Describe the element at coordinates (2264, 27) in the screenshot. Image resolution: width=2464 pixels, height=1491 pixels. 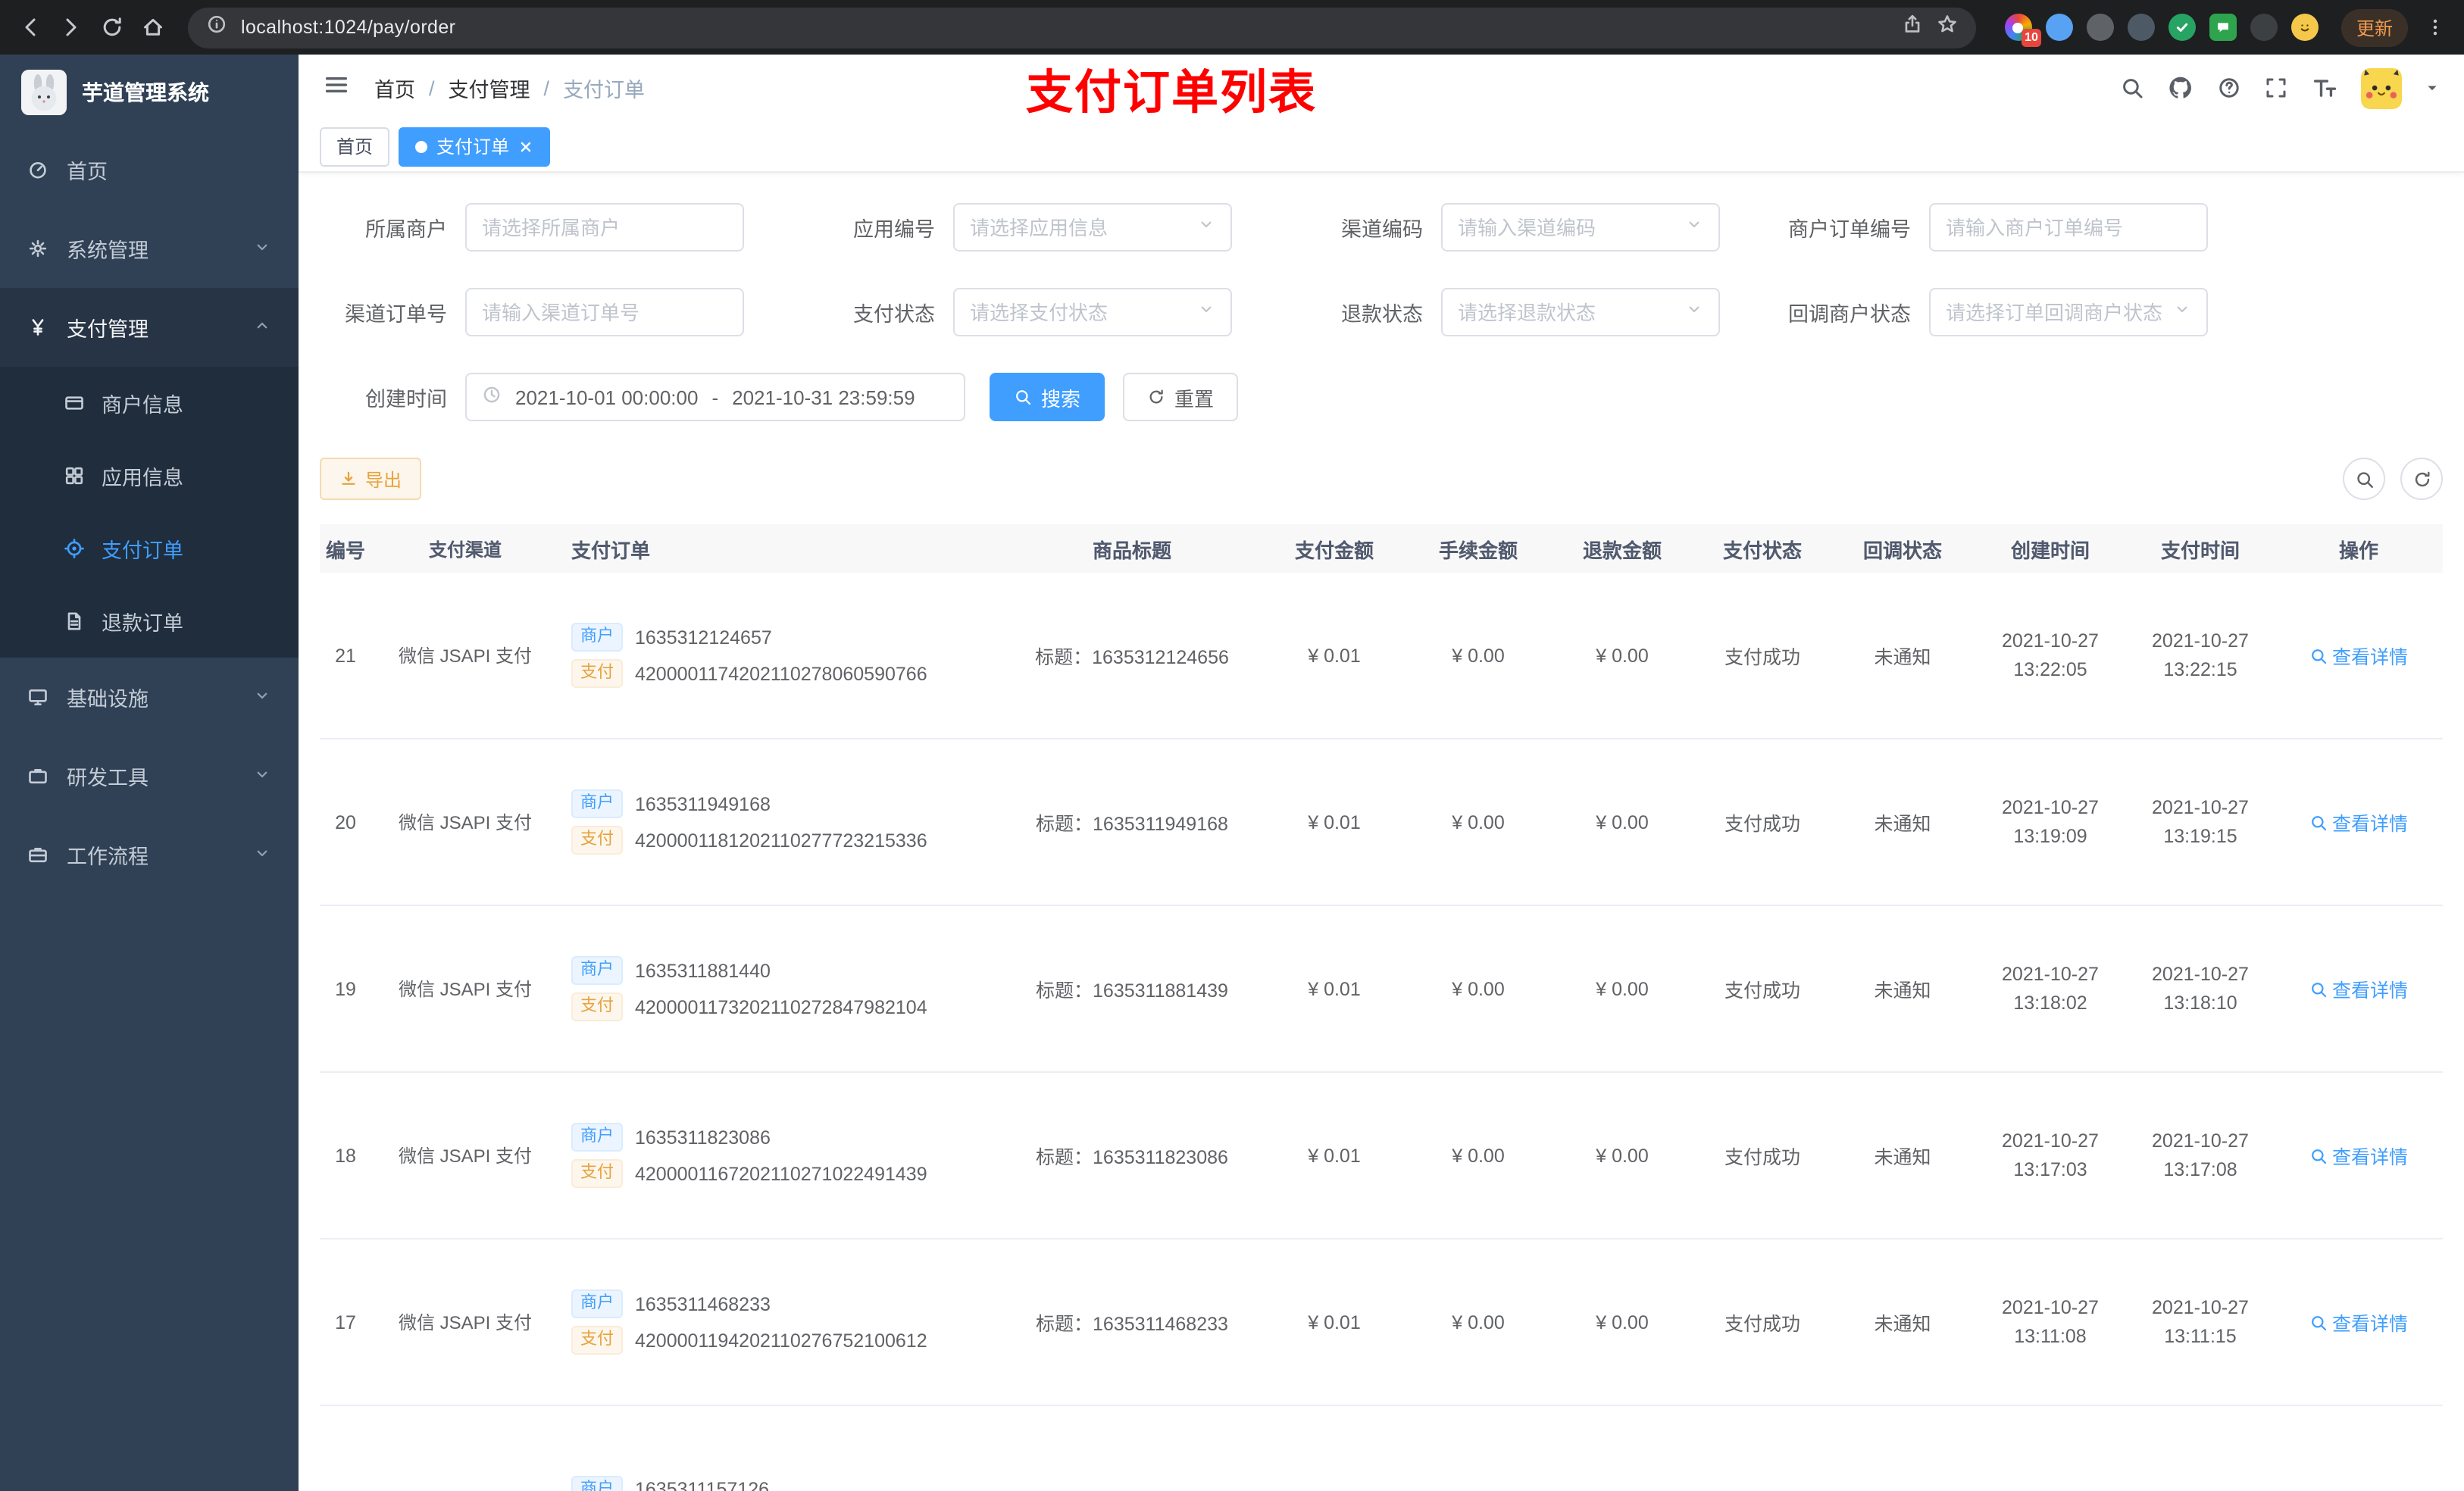
I see `extension-pin-icon` at that location.